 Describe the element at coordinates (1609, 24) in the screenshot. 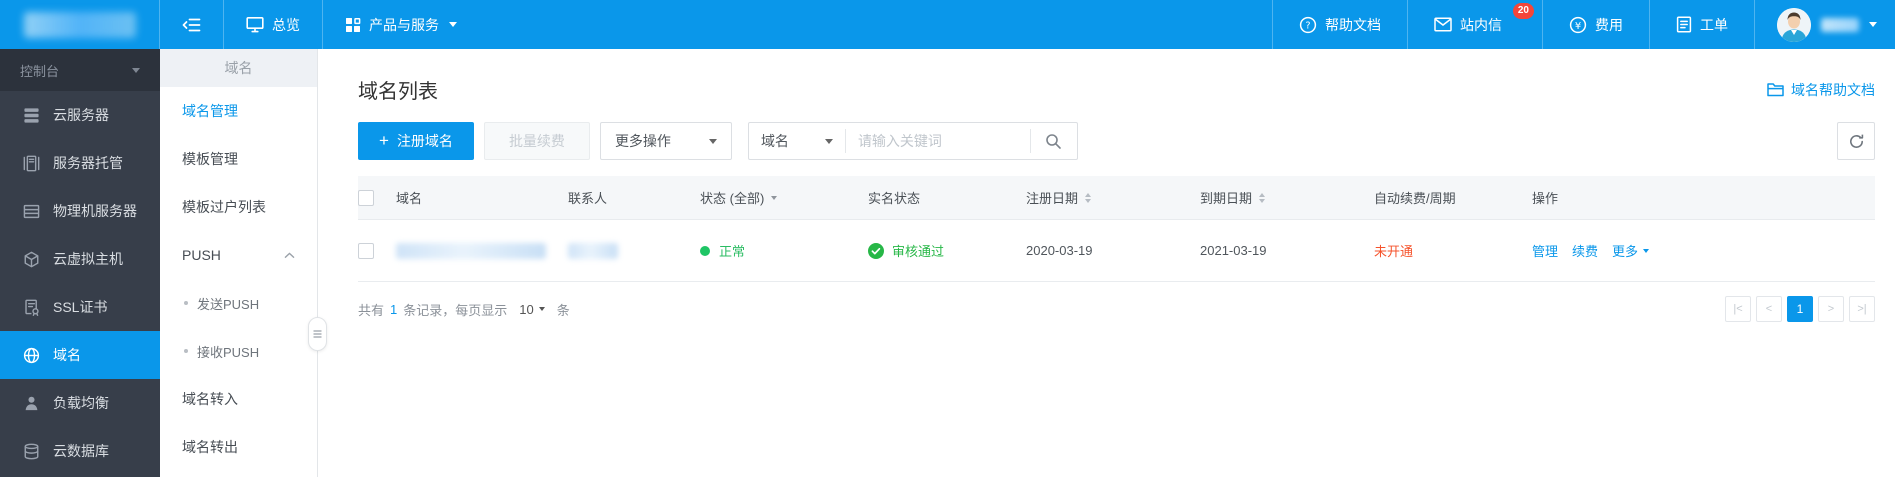

I see `billing-label: 费用` at that location.